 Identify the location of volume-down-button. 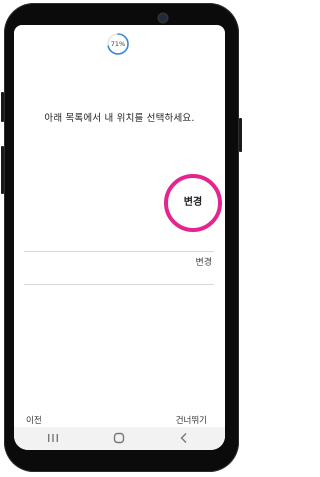
(2, 170).